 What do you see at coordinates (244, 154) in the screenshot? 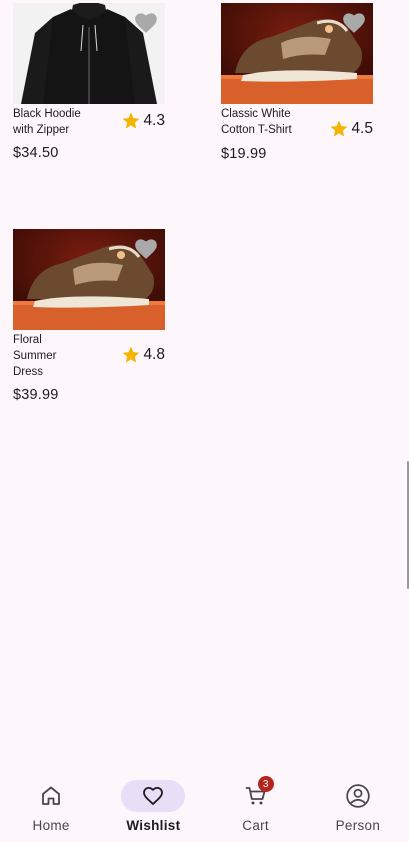
I see `product-price: $19.99` at bounding box center [244, 154].